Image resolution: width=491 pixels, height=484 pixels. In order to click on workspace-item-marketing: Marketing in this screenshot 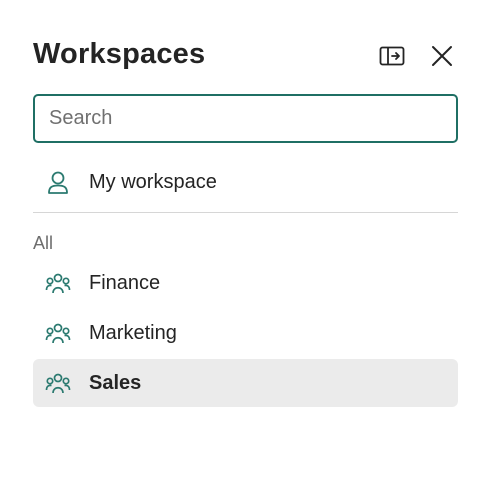, I will do `click(245, 333)`.